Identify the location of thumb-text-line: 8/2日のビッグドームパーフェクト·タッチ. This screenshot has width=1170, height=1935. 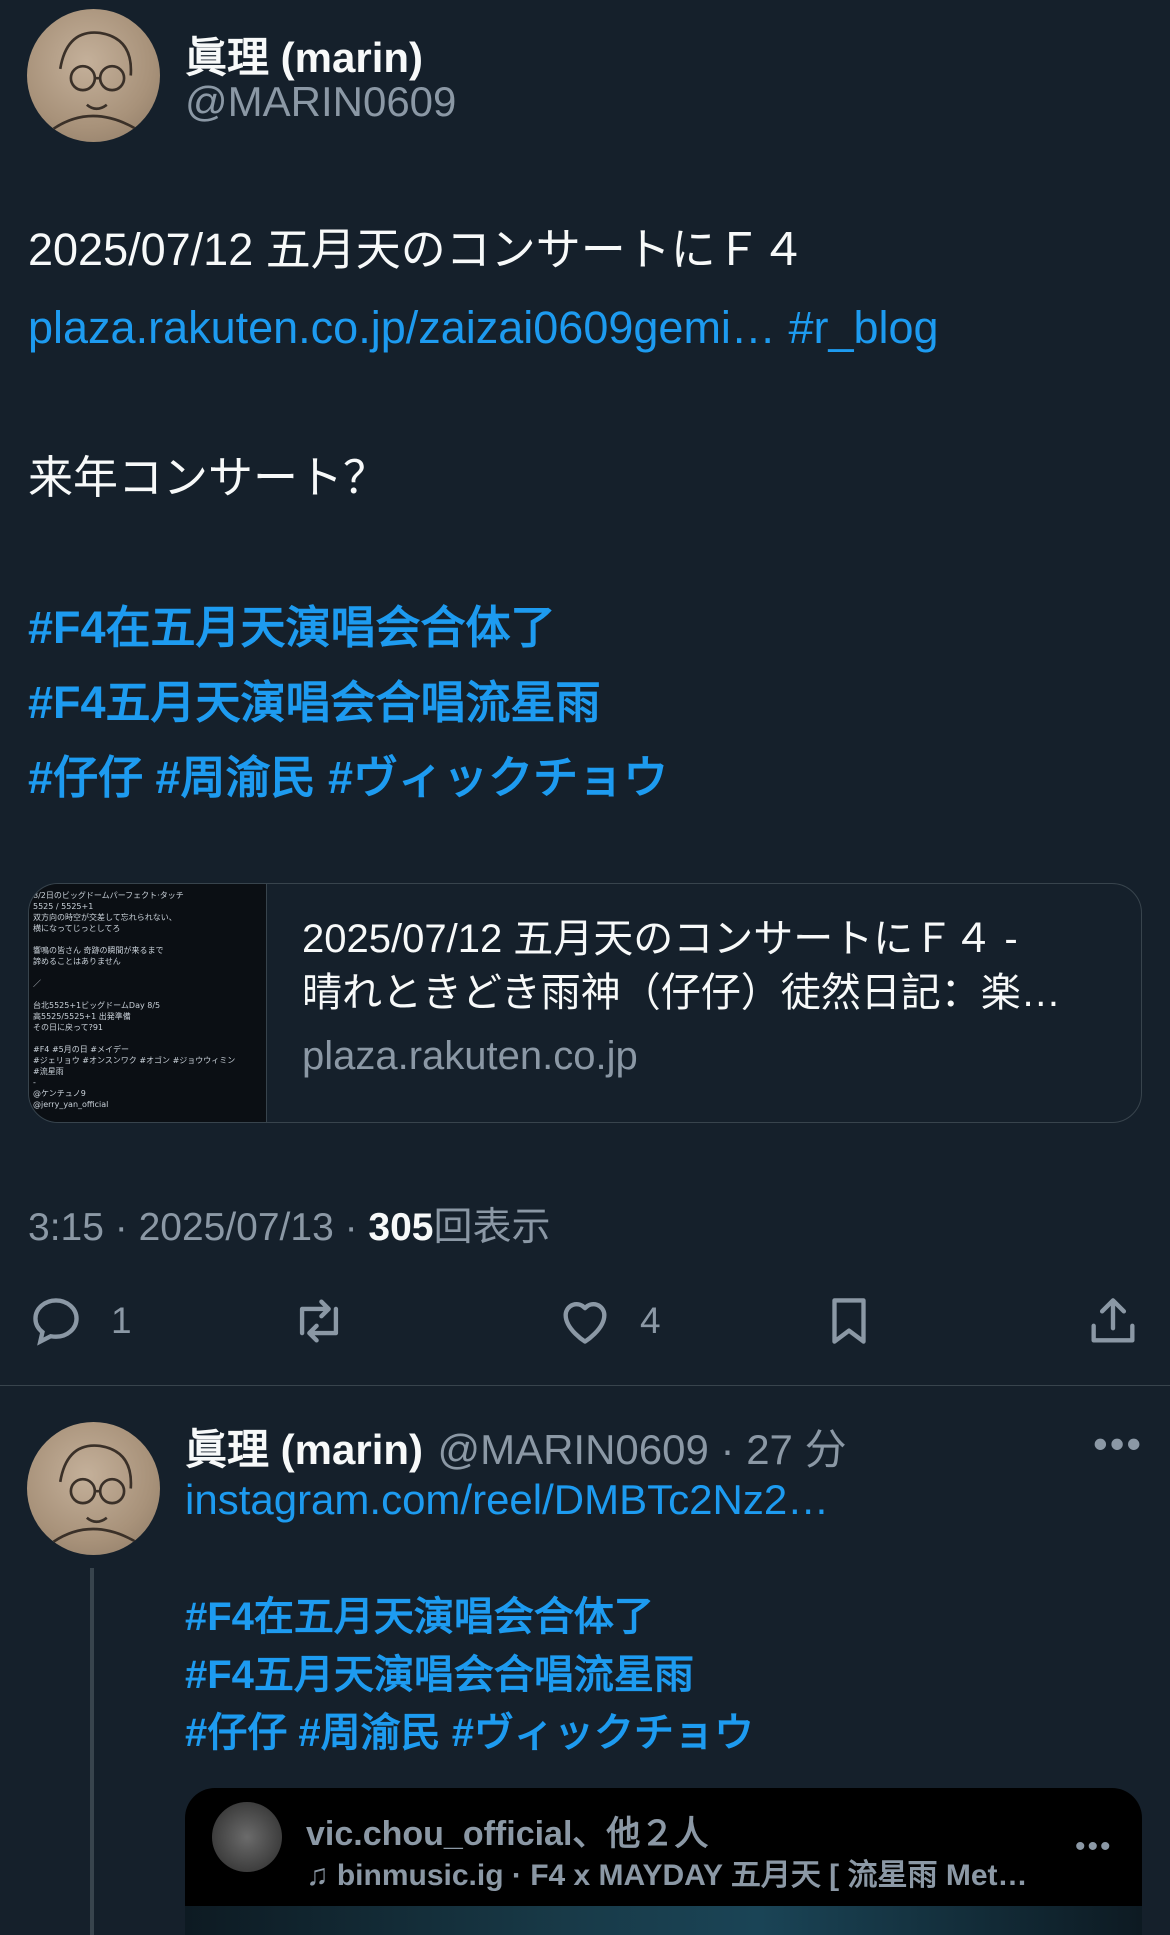
(108, 895).